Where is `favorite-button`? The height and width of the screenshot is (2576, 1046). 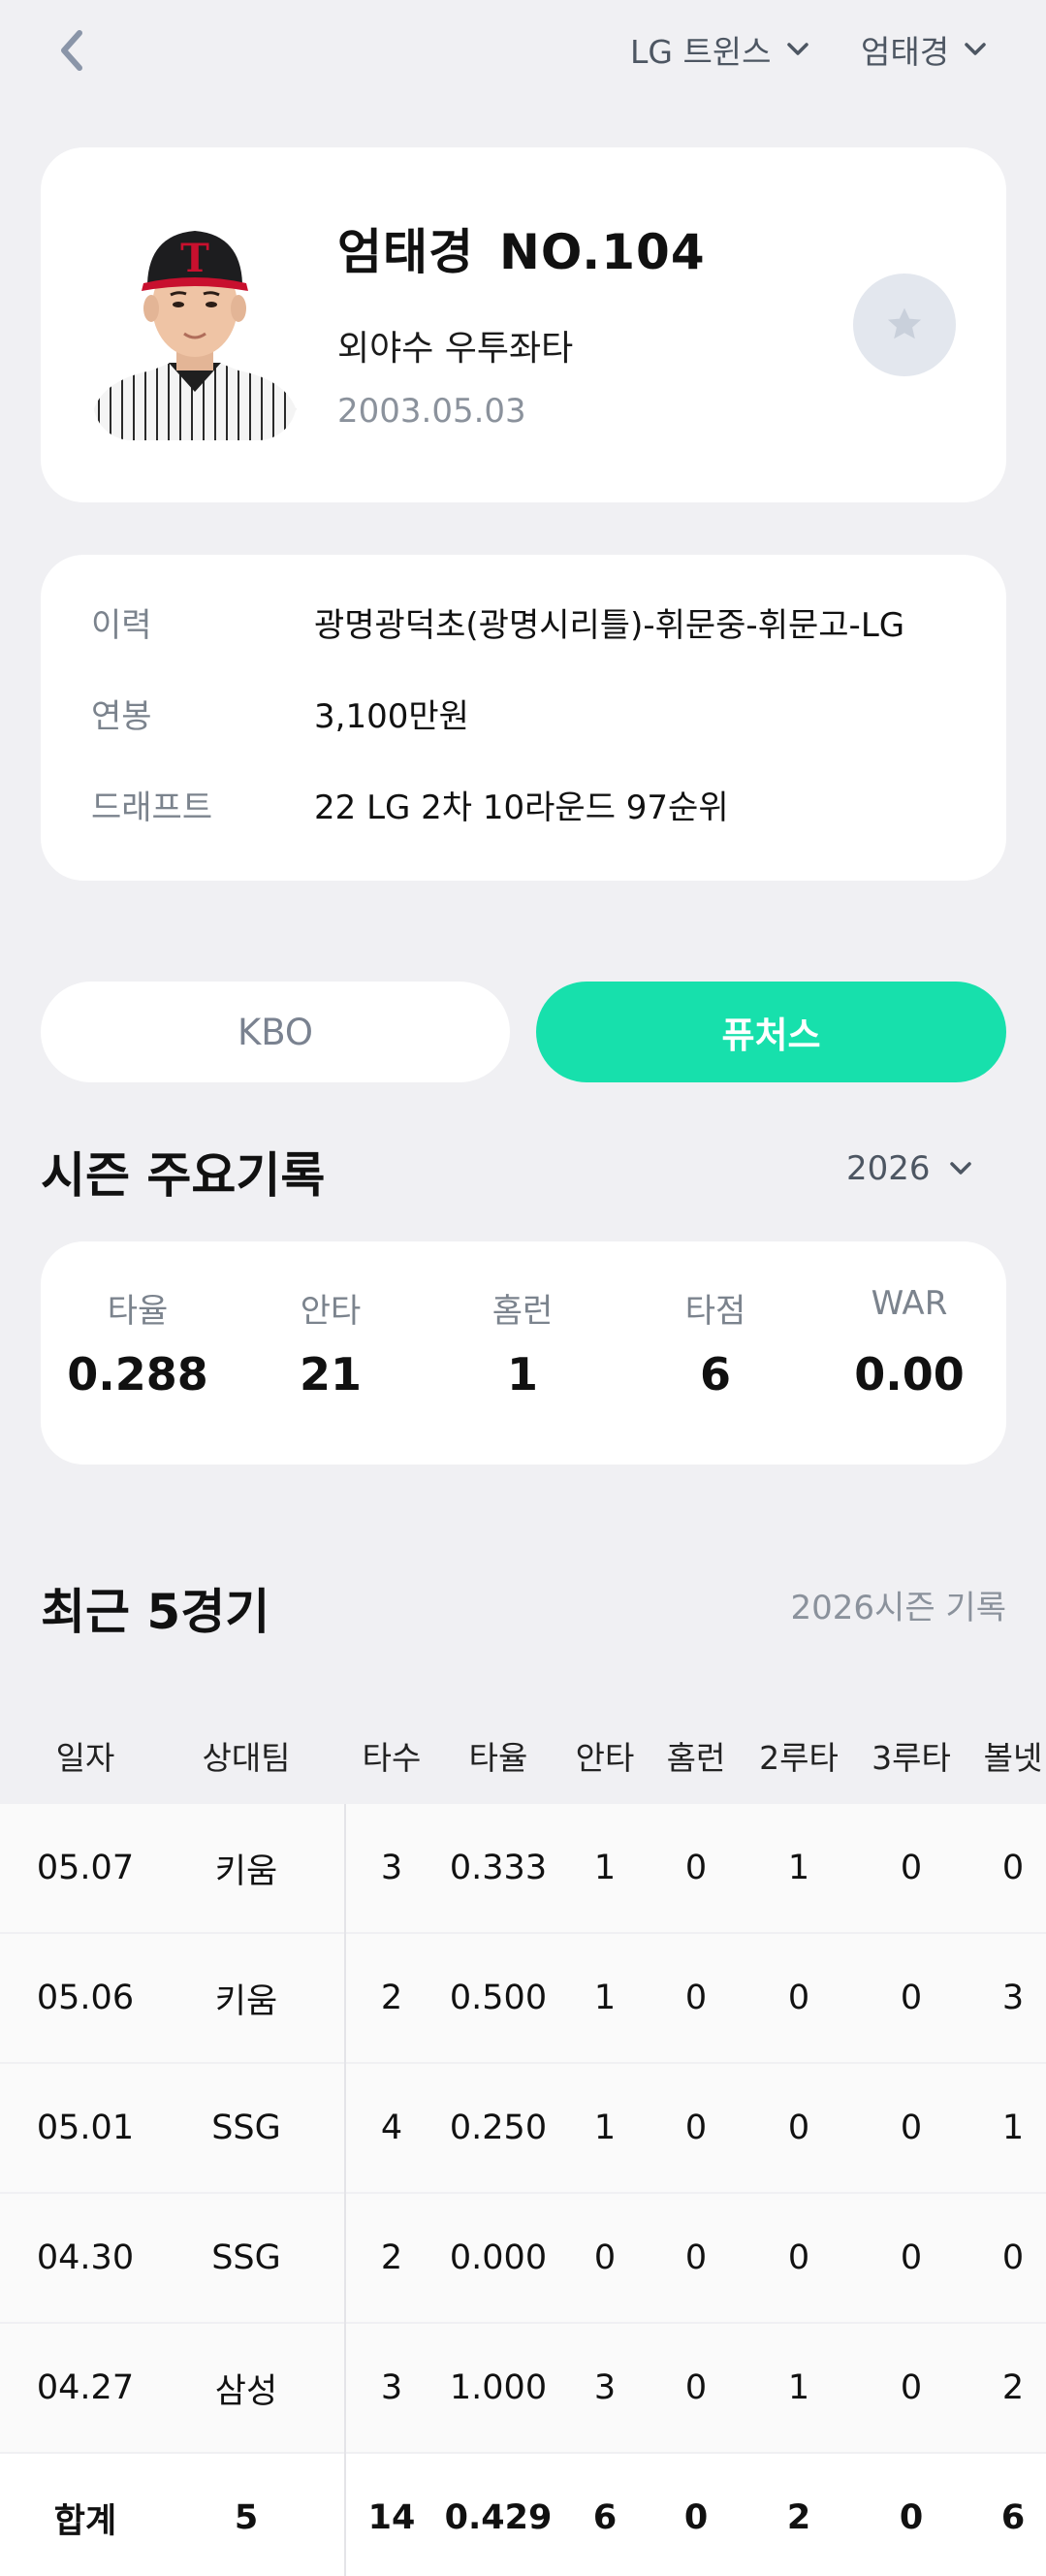 favorite-button is located at coordinates (904, 325).